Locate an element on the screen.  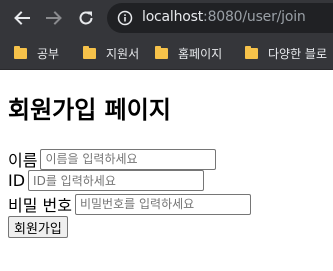
name-row: 이름 is located at coordinates (112, 159).